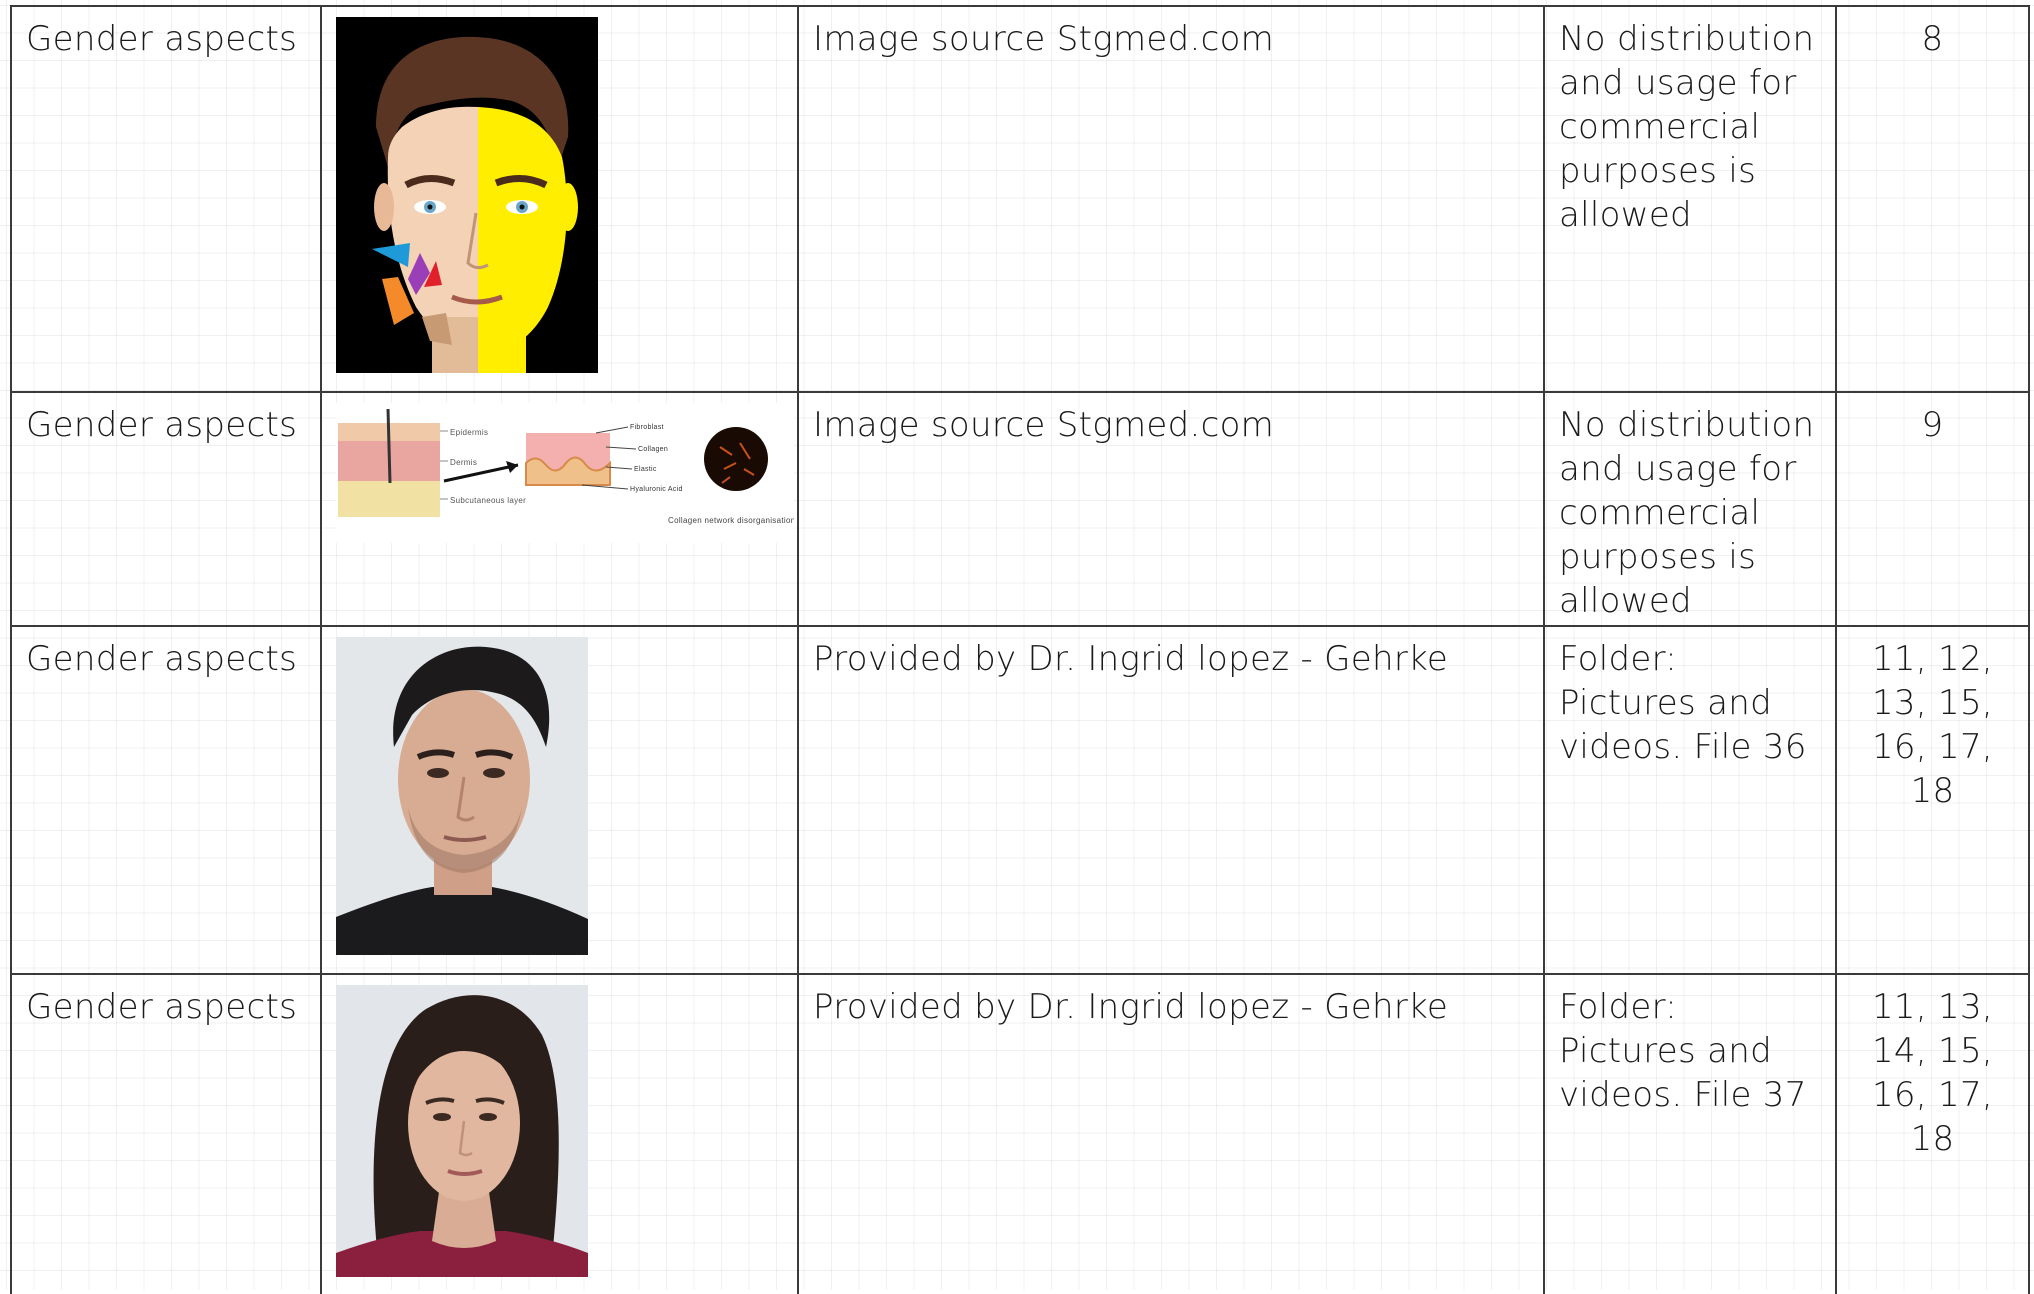  Describe the element at coordinates (1690, 1133) in the screenshot. I see `license-cell: Folder: Pictures and videos. File 37` at that location.